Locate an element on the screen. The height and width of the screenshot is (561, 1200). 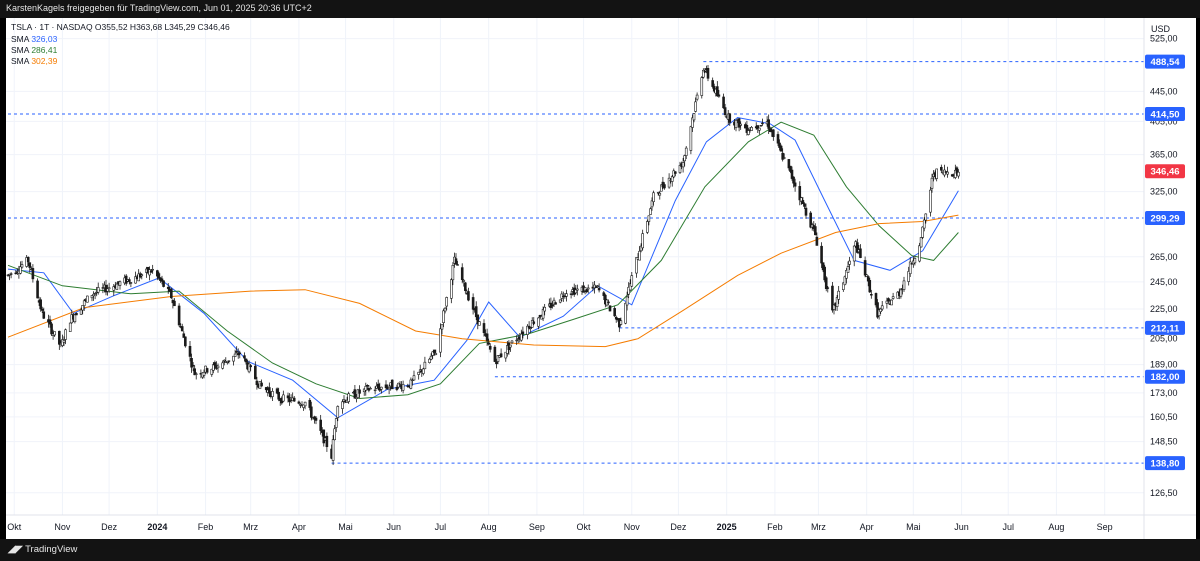
legend-sma-row: SMA 286,41 is located at coordinates (34, 50).